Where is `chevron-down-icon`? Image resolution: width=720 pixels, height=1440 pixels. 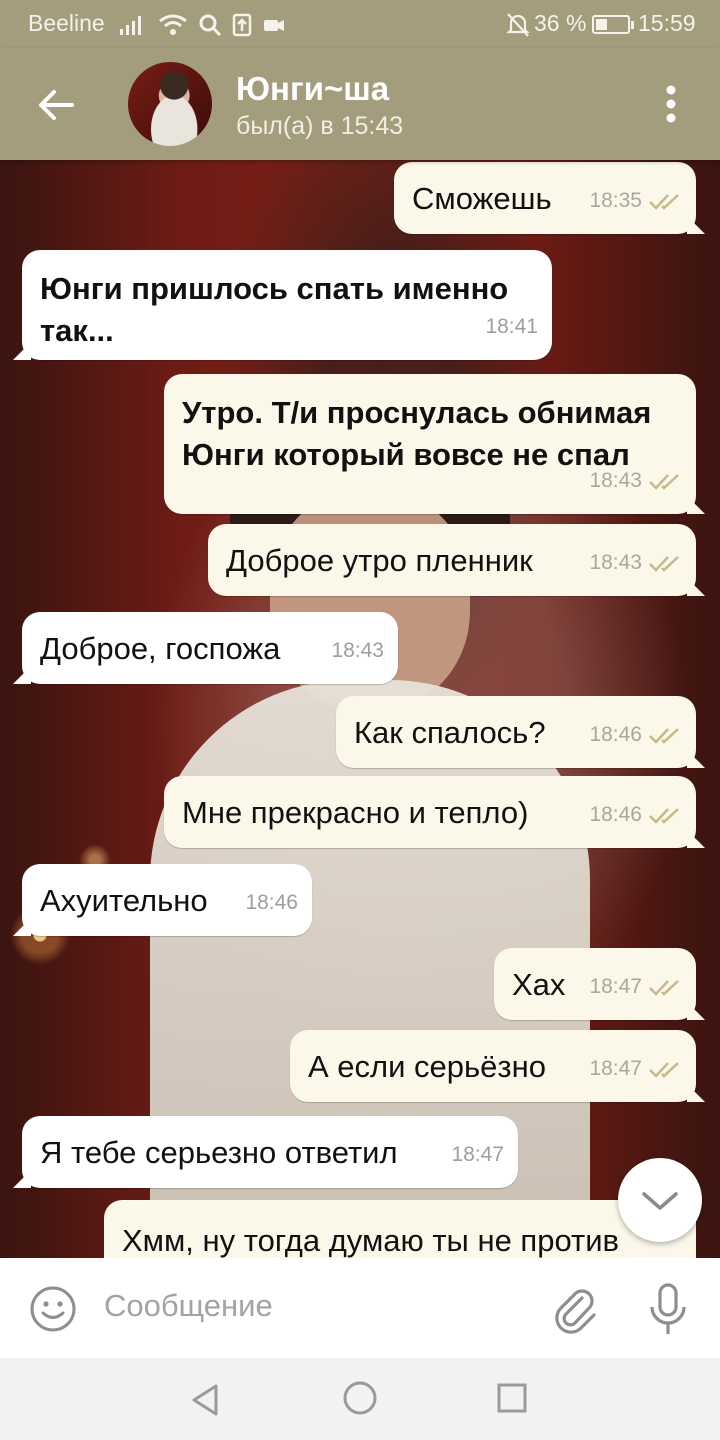
chevron-down-icon is located at coordinates (660, 1201).